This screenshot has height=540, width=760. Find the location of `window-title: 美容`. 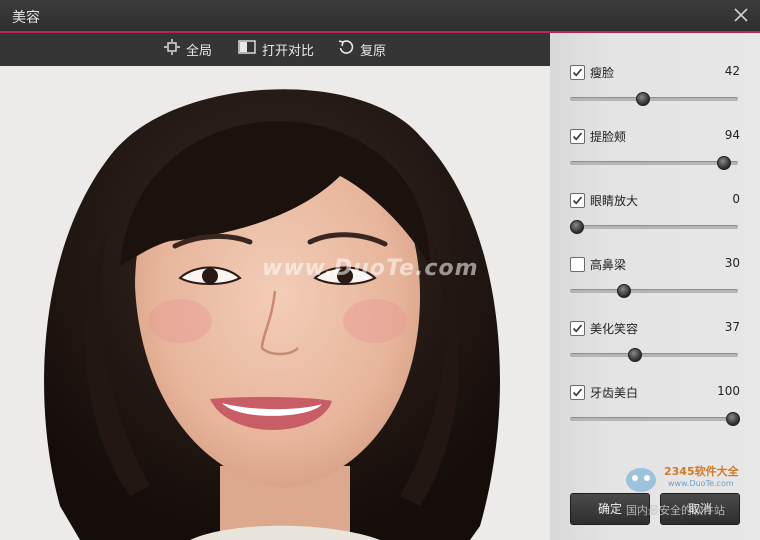

window-title: 美容 is located at coordinates (26, 18).